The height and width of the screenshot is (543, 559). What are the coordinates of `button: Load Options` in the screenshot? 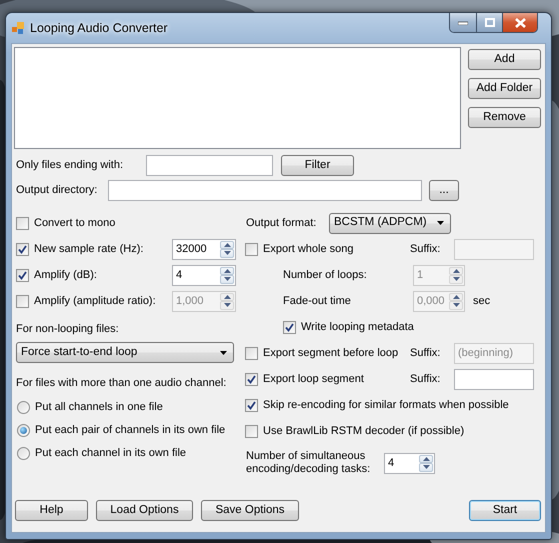 It's located at (144, 510).